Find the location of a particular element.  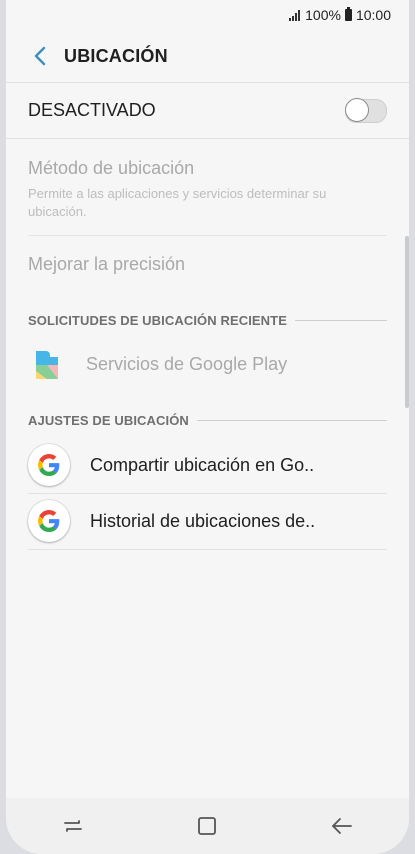

recent-apps-button is located at coordinates (73, 826).